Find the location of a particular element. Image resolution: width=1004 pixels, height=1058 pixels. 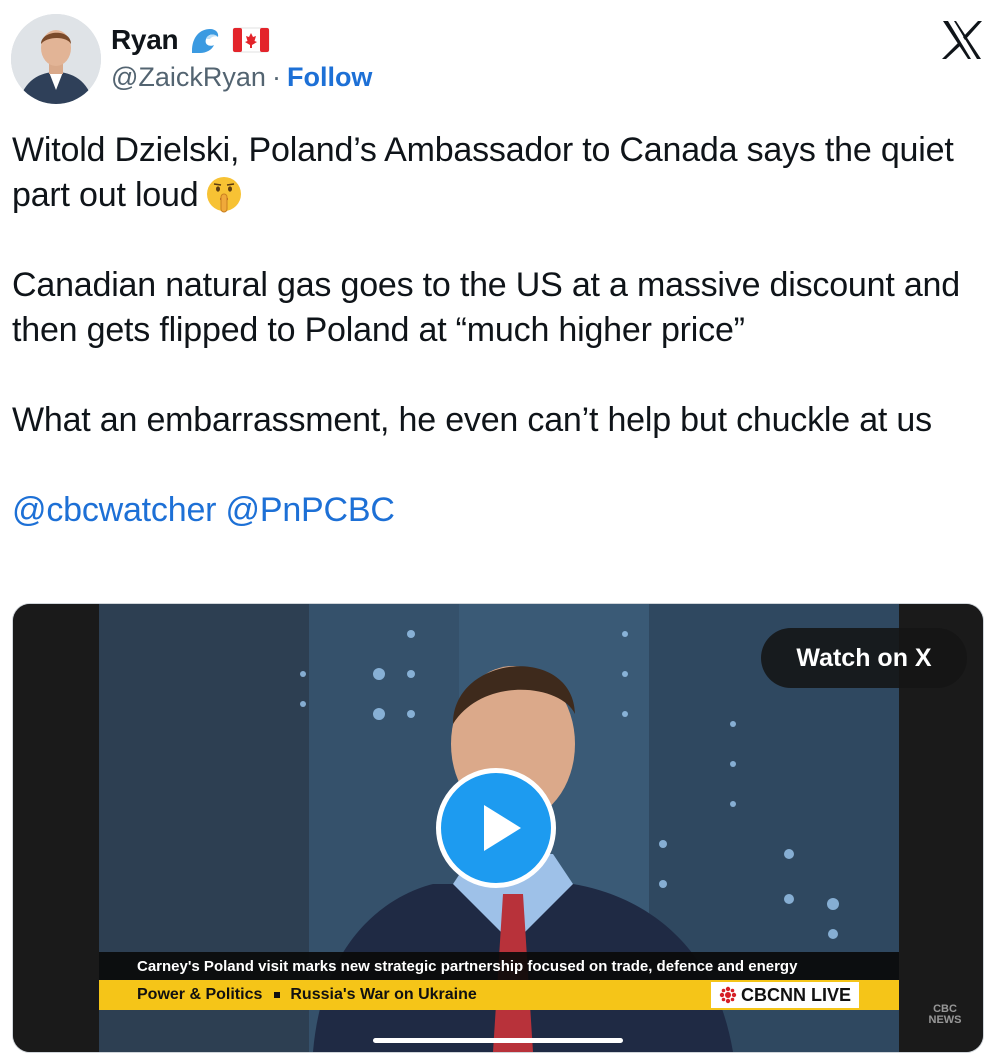

play-button is located at coordinates (496, 828).